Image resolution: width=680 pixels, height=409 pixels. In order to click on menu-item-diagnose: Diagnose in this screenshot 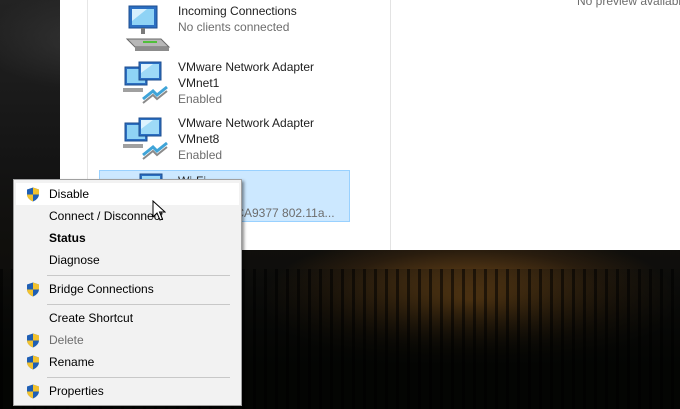, I will do `click(127, 260)`.